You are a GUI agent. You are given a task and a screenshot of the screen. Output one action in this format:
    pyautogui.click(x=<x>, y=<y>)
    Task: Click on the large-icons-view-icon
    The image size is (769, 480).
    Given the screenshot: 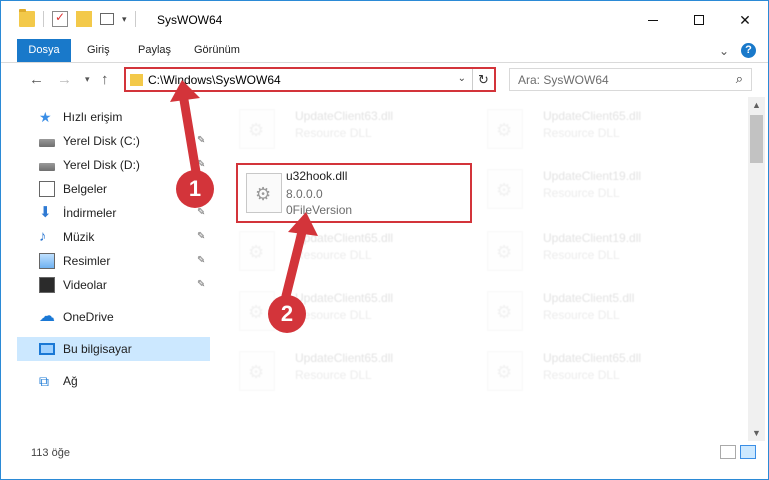 What is the action you would take?
    pyautogui.click(x=748, y=452)
    